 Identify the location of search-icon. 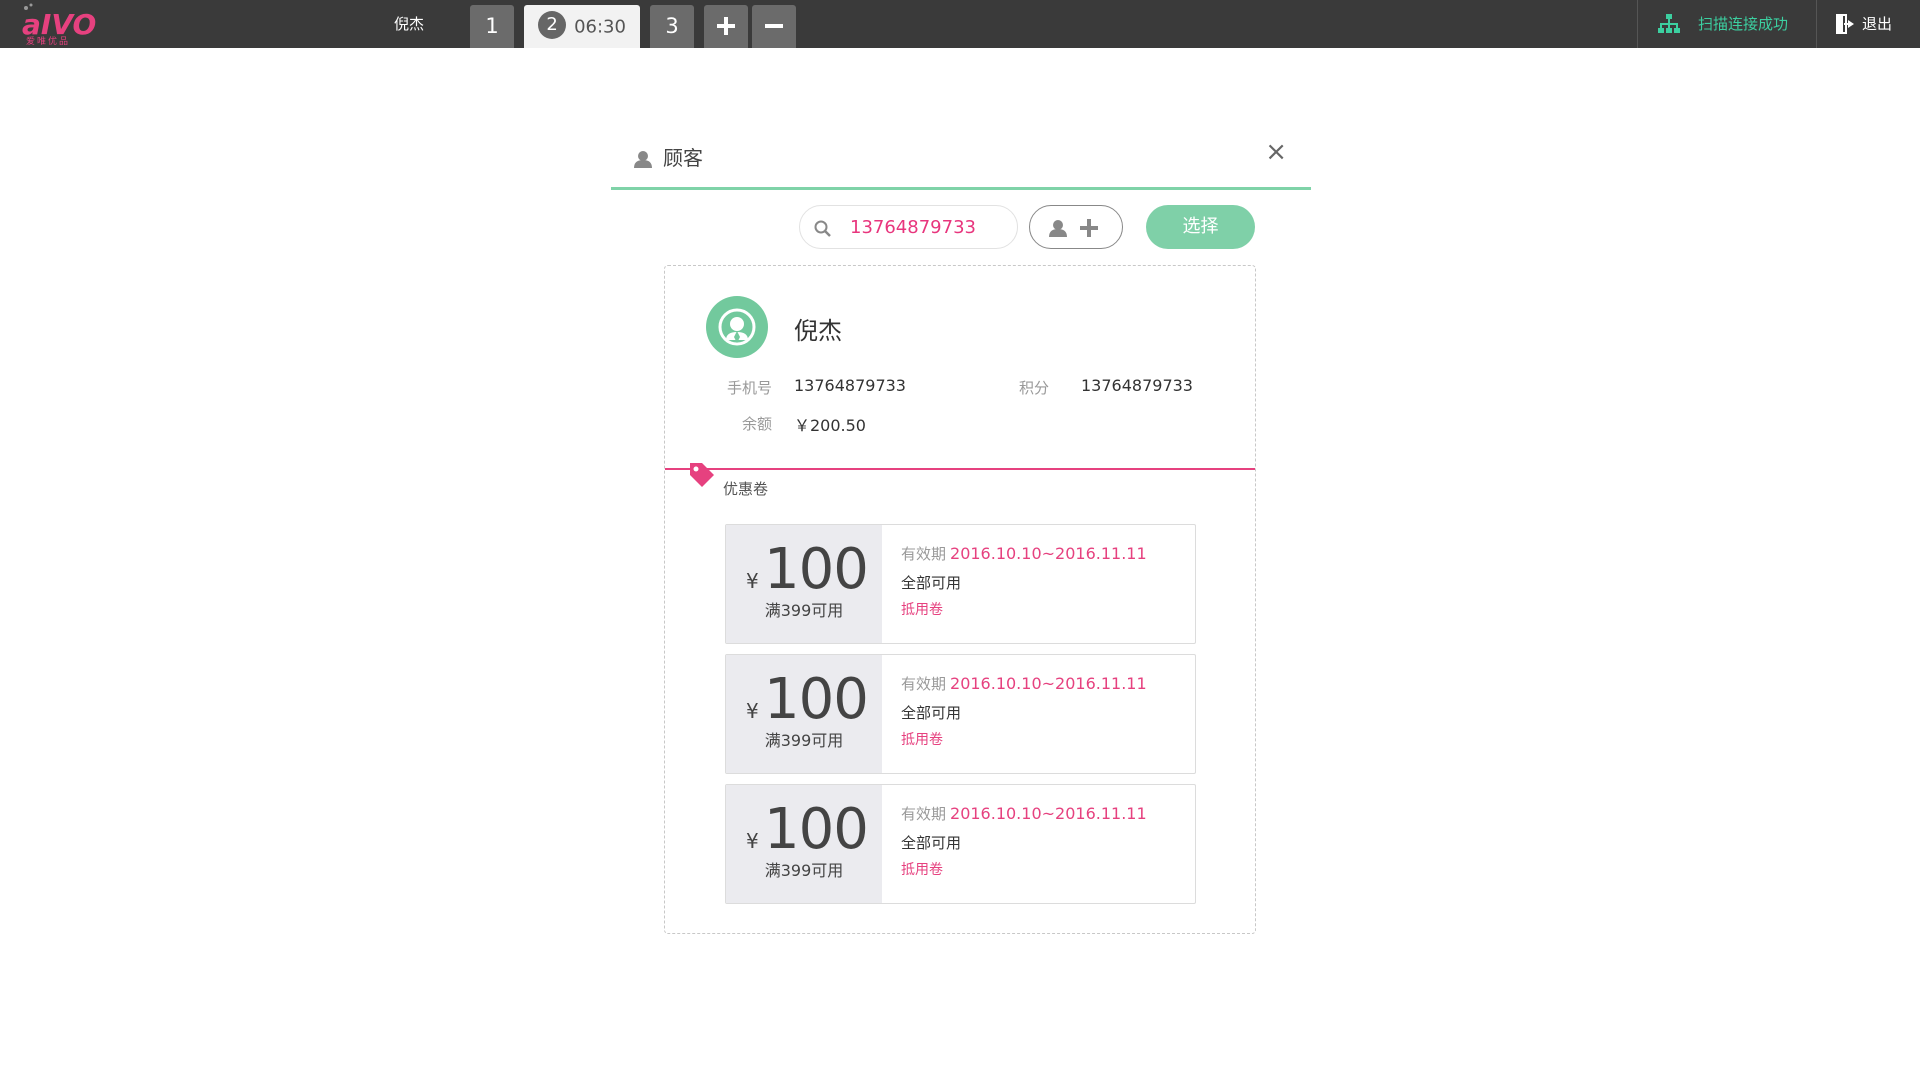
(822, 228).